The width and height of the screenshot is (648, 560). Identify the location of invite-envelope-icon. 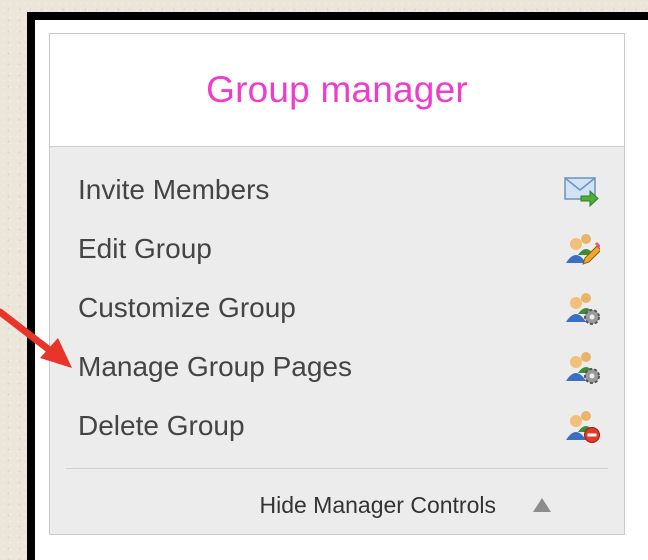
(581, 192).